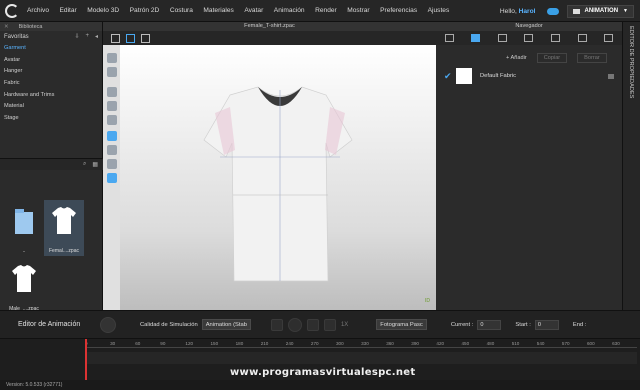 The height and width of the screenshot is (390, 640). I want to click on playhead, so click(86, 360).